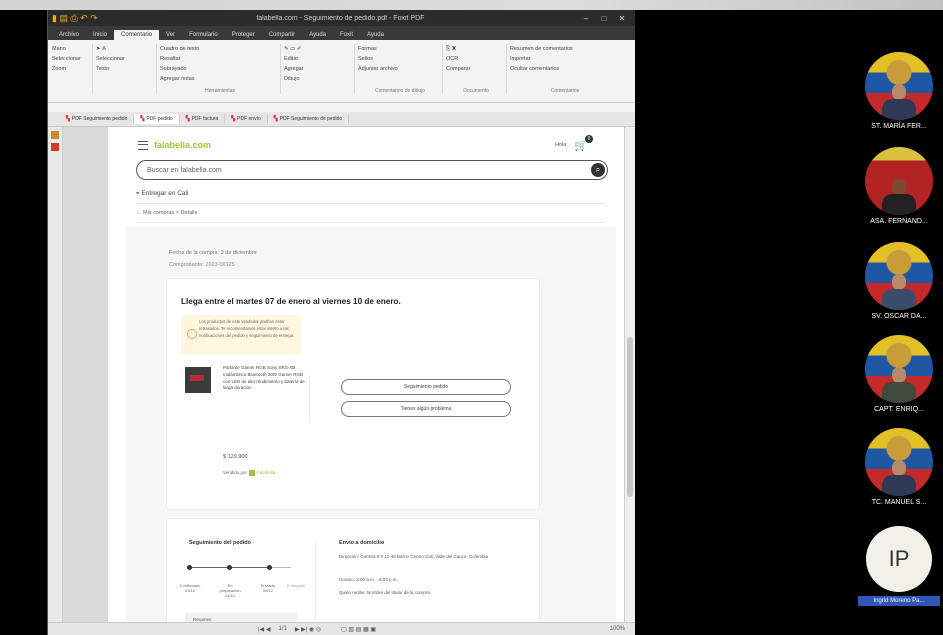 This screenshot has height=635, width=943. What do you see at coordinates (317, 35) in the screenshot?
I see `tab-ayuda: Ayuda` at bounding box center [317, 35].